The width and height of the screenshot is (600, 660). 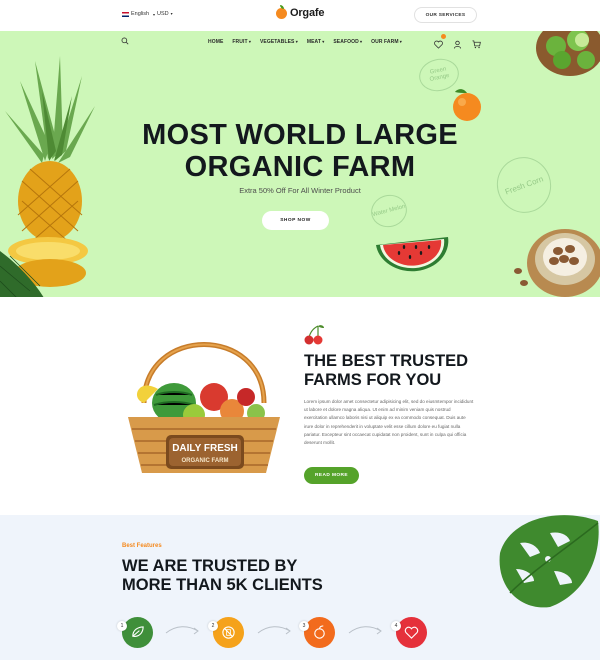 What do you see at coordinates (300, 190) in the screenshot?
I see `hero-subtitle: Extra 50% Off For All Winter Product` at bounding box center [300, 190].